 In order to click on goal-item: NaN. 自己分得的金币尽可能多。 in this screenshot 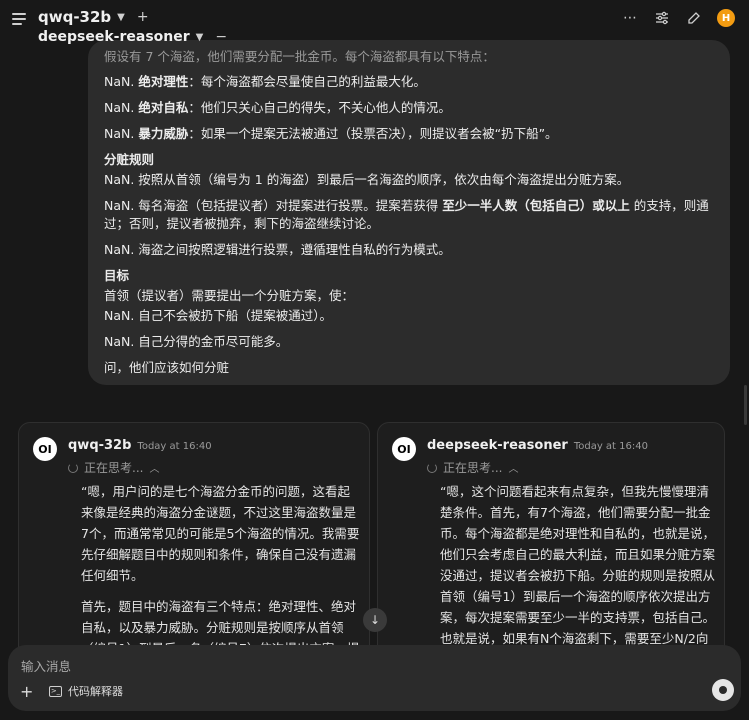, I will do `click(196, 341)`.